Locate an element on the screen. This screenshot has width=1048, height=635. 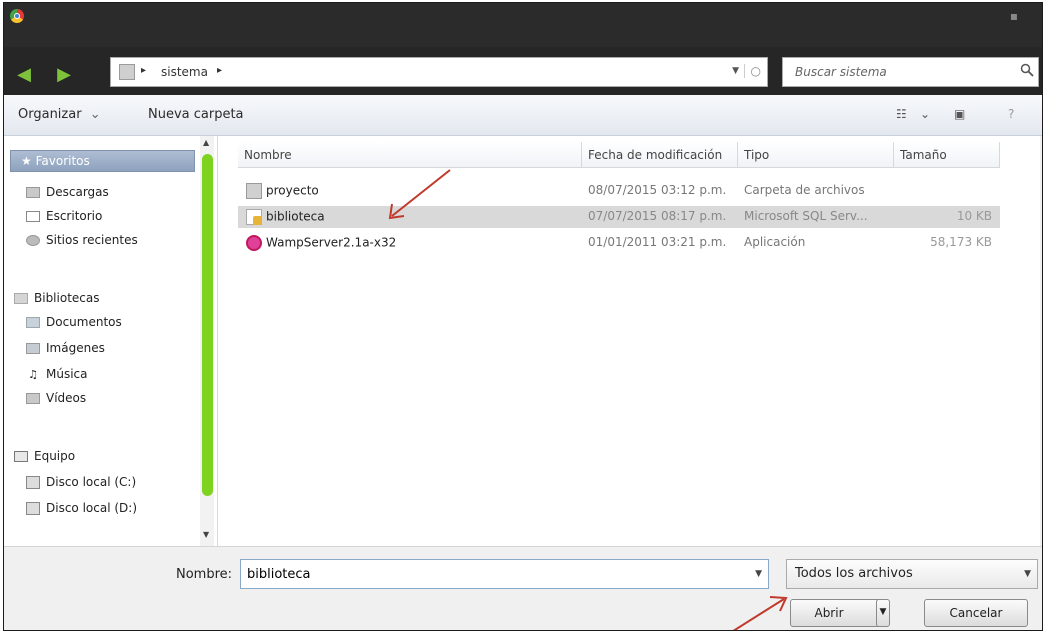
desktop-icon is located at coordinates (33, 216).